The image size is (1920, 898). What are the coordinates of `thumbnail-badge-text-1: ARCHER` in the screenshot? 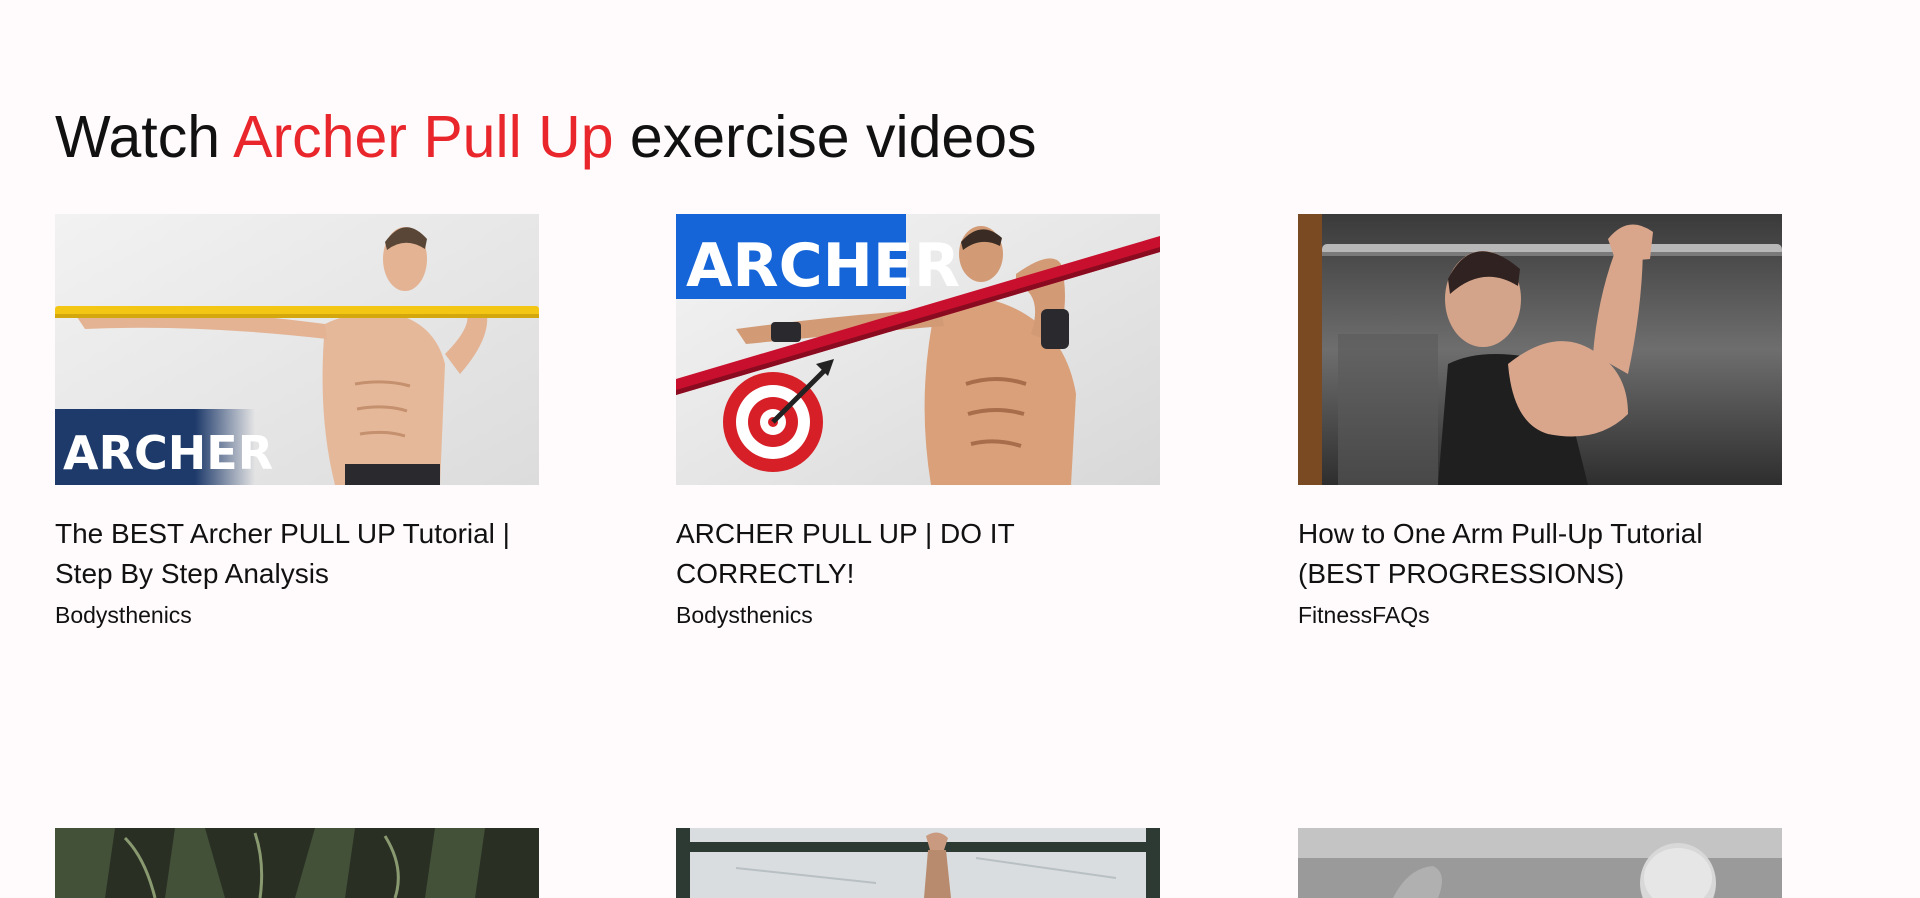 It's located at (168, 453).